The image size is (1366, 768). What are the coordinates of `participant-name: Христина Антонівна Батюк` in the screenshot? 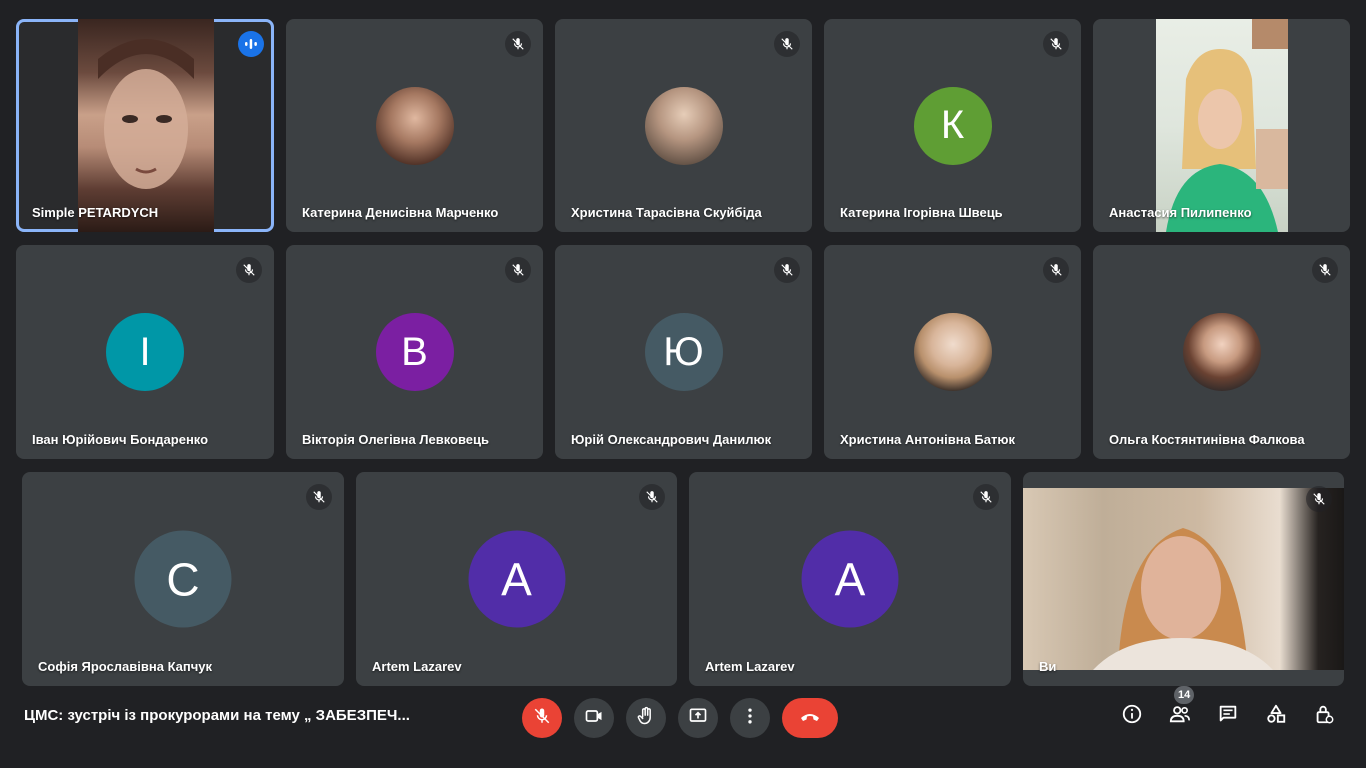 It's located at (927, 439).